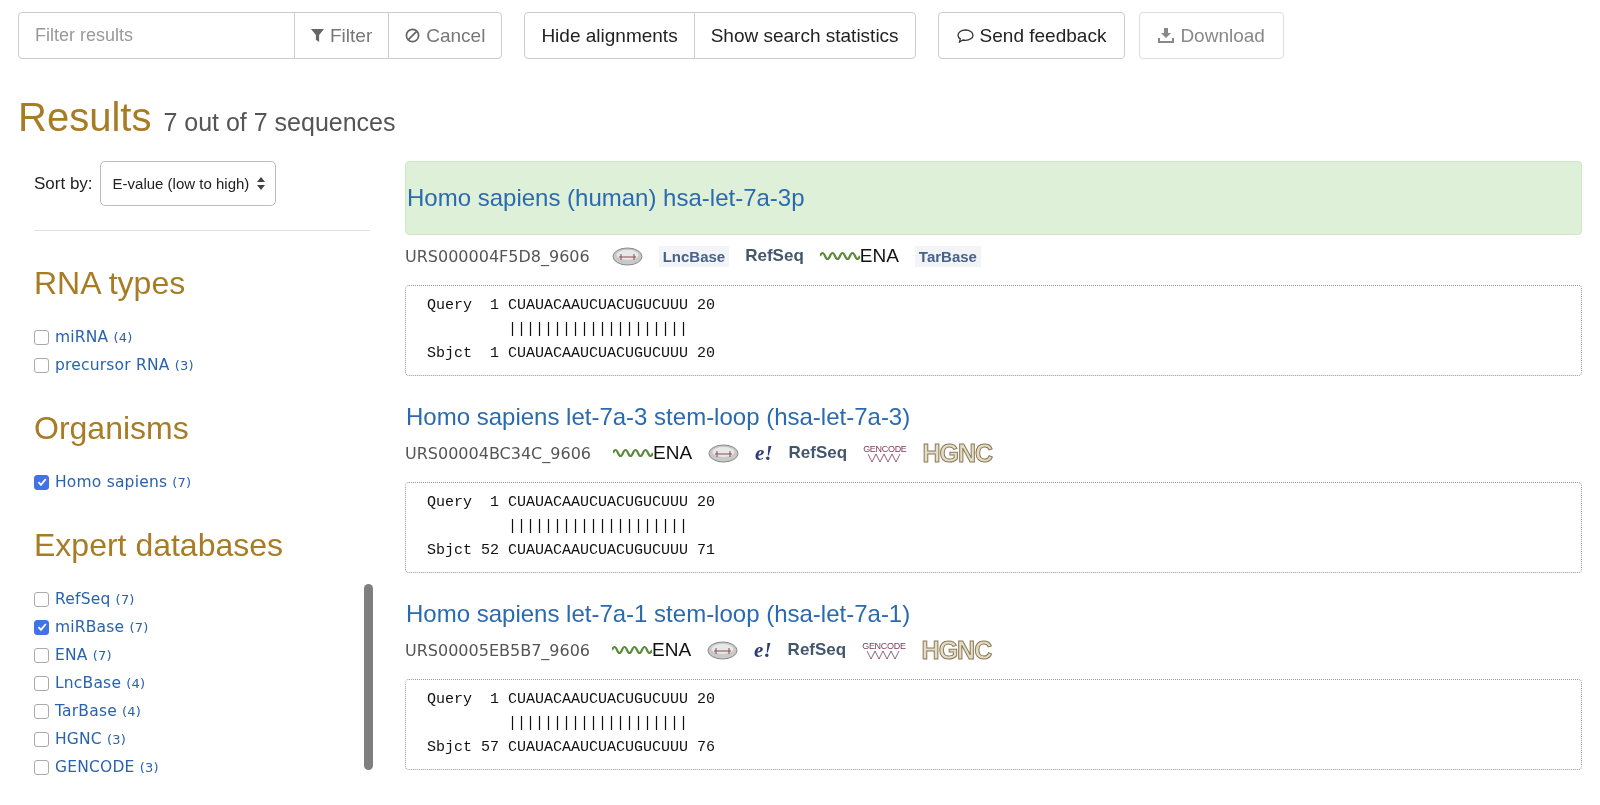 This screenshot has height=805, width=1600. Describe the element at coordinates (413, 35) in the screenshot. I see `cancel-icon` at that location.